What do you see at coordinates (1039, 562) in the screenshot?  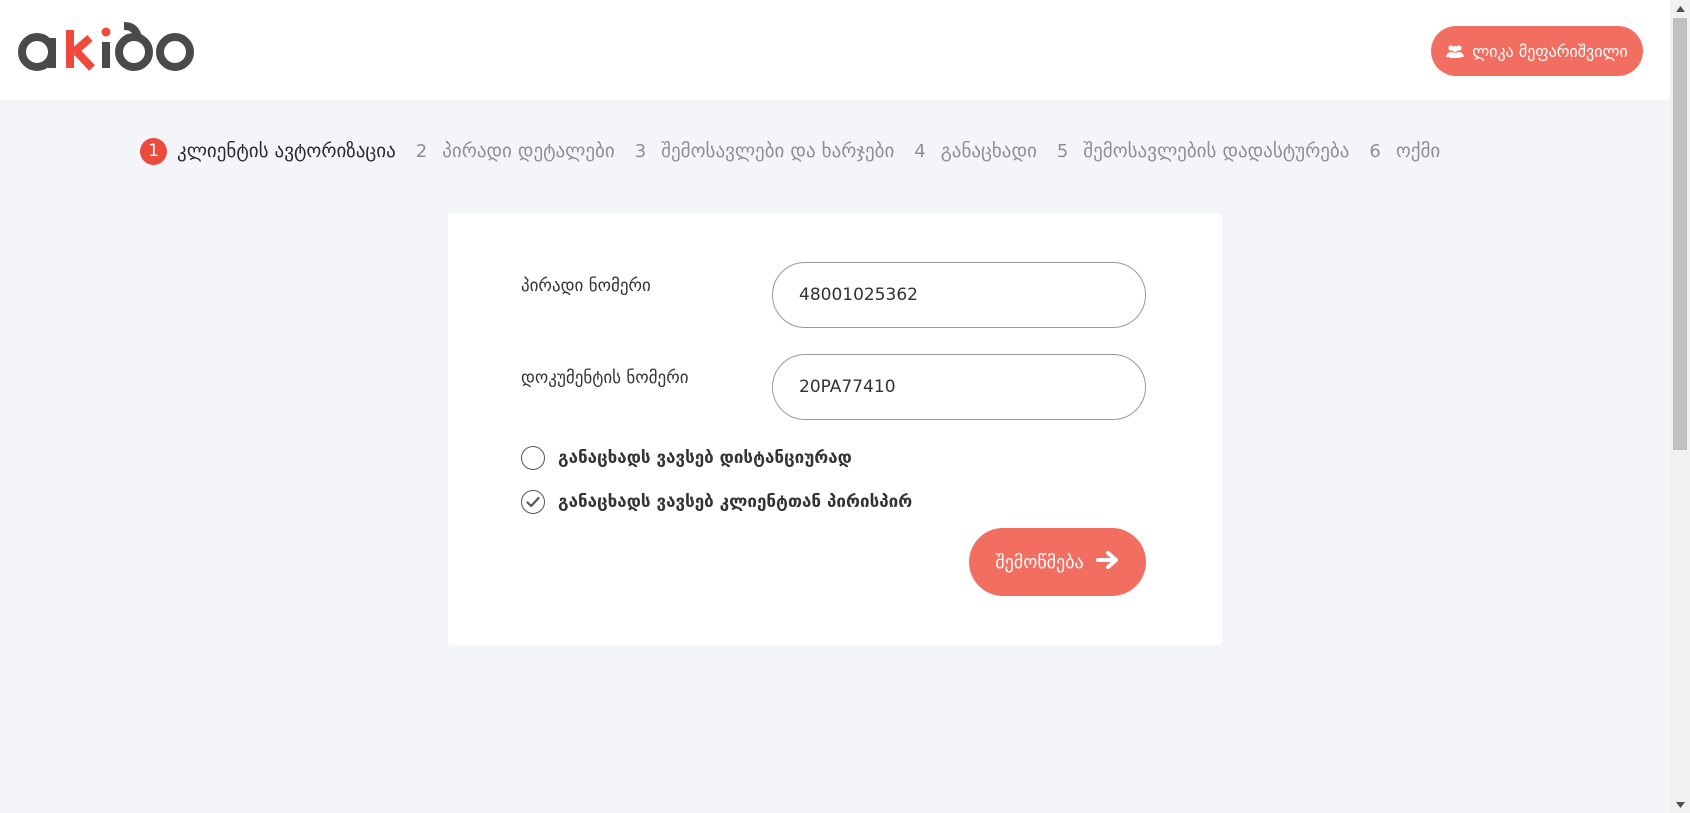 I see `check-button-label: შემოწმება` at bounding box center [1039, 562].